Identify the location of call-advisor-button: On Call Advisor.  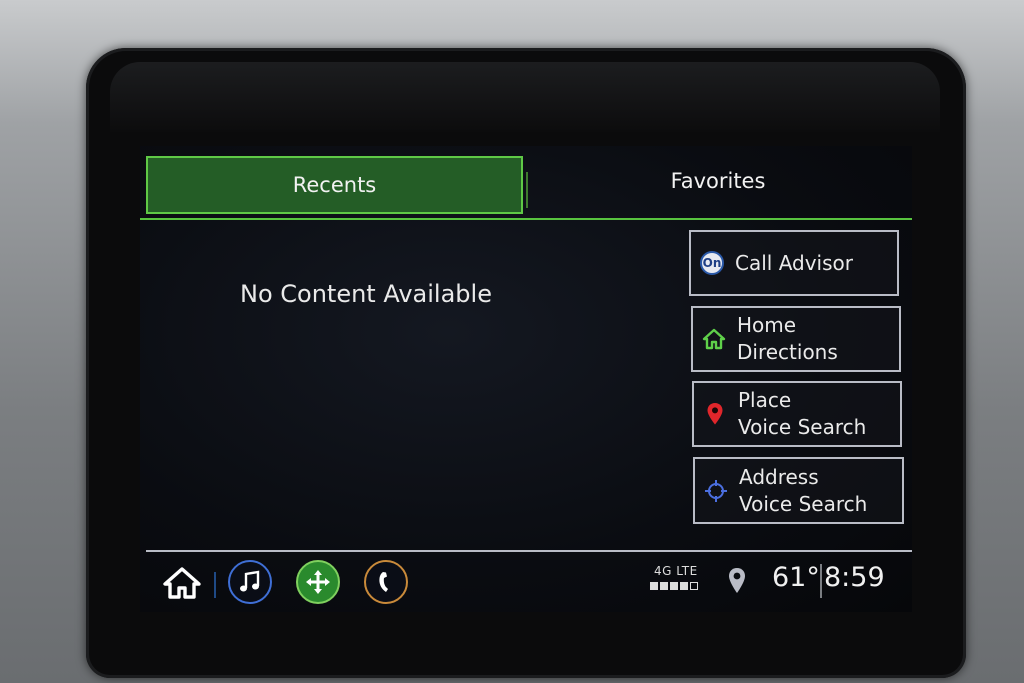
(794, 263).